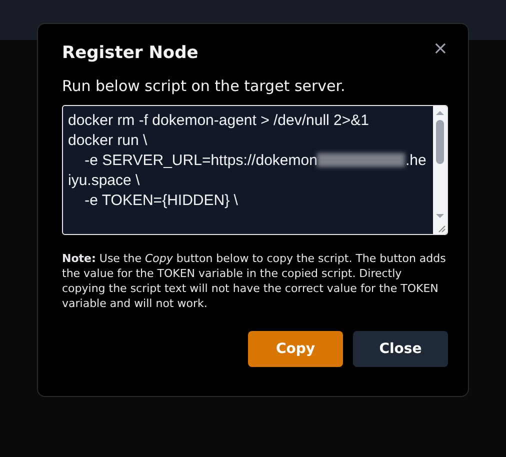 The height and width of the screenshot is (457, 506). What do you see at coordinates (204, 86) in the screenshot?
I see `instruction-text: Run below script on the target server.` at bounding box center [204, 86].